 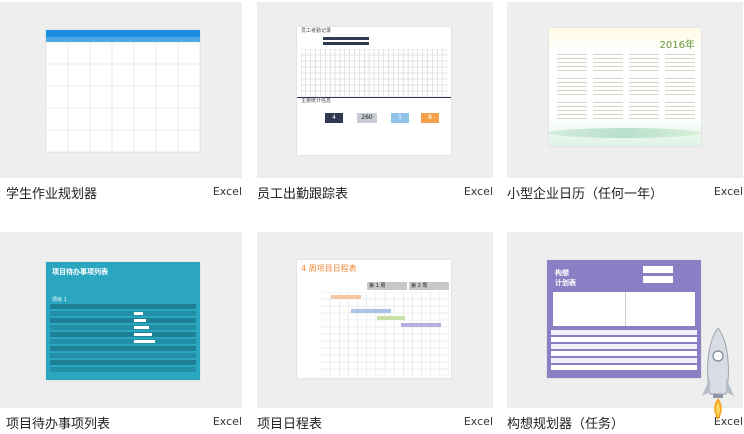 What do you see at coordinates (385, 334) in the screenshot?
I see `schedule-grid` at bounding box center [385, 334].